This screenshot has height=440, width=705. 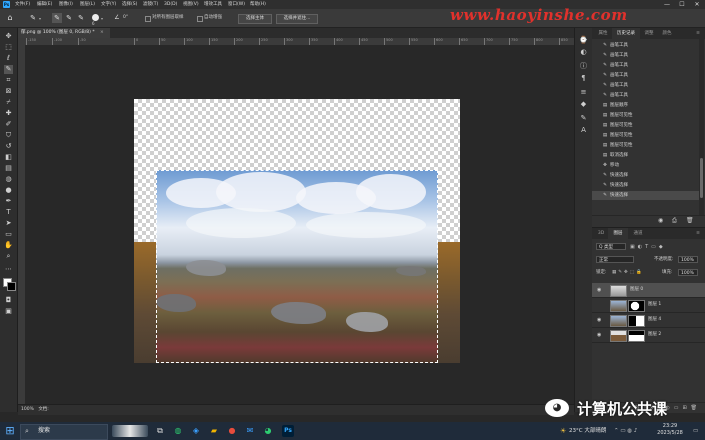 I want to click on history-item-current: ✎ 快速选择, so click(x=645, y=195).